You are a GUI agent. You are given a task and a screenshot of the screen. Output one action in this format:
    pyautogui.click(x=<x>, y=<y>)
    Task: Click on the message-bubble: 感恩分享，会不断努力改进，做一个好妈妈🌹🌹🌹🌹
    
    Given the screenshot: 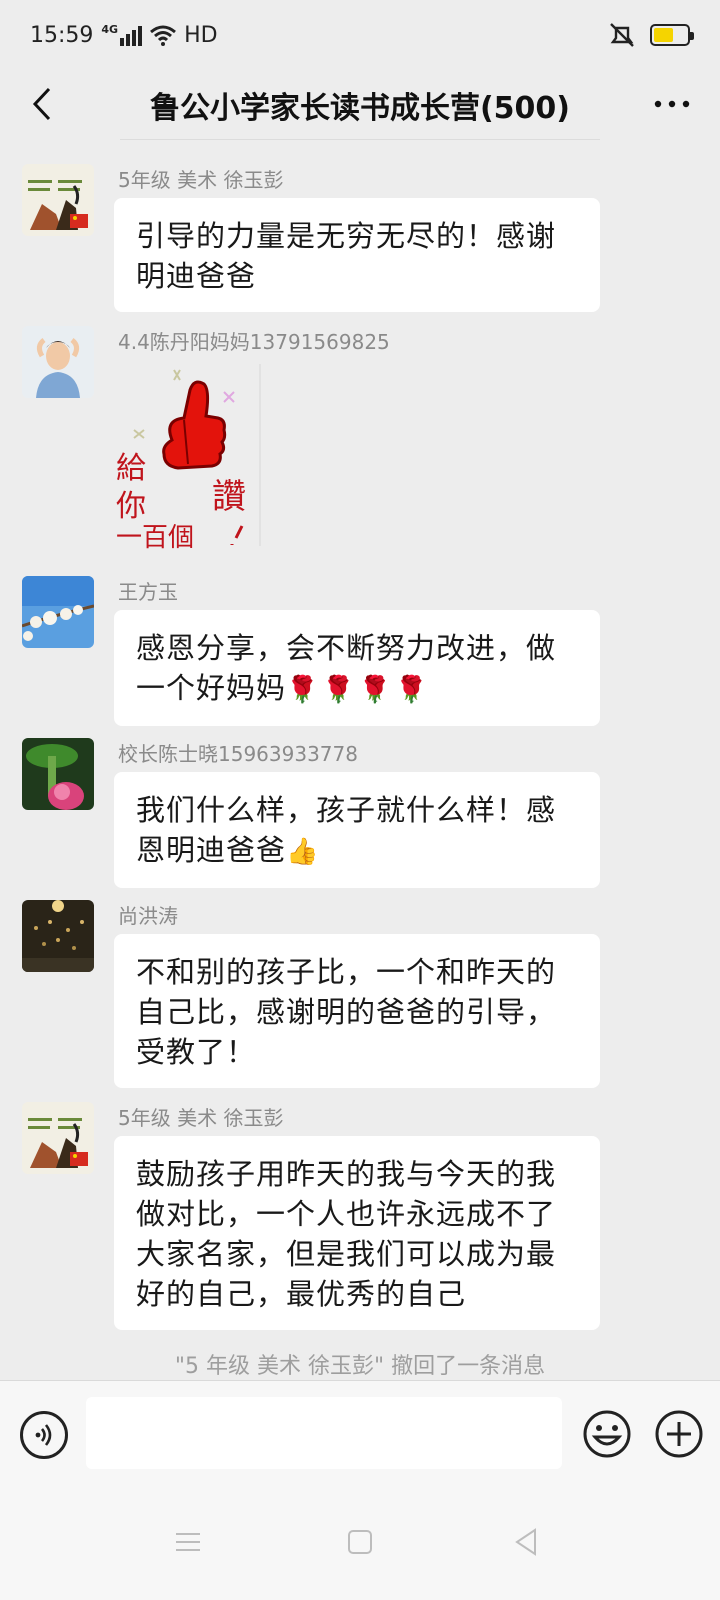 What is the action you would take?
    pyautogui.click(x=357, y=668)
    